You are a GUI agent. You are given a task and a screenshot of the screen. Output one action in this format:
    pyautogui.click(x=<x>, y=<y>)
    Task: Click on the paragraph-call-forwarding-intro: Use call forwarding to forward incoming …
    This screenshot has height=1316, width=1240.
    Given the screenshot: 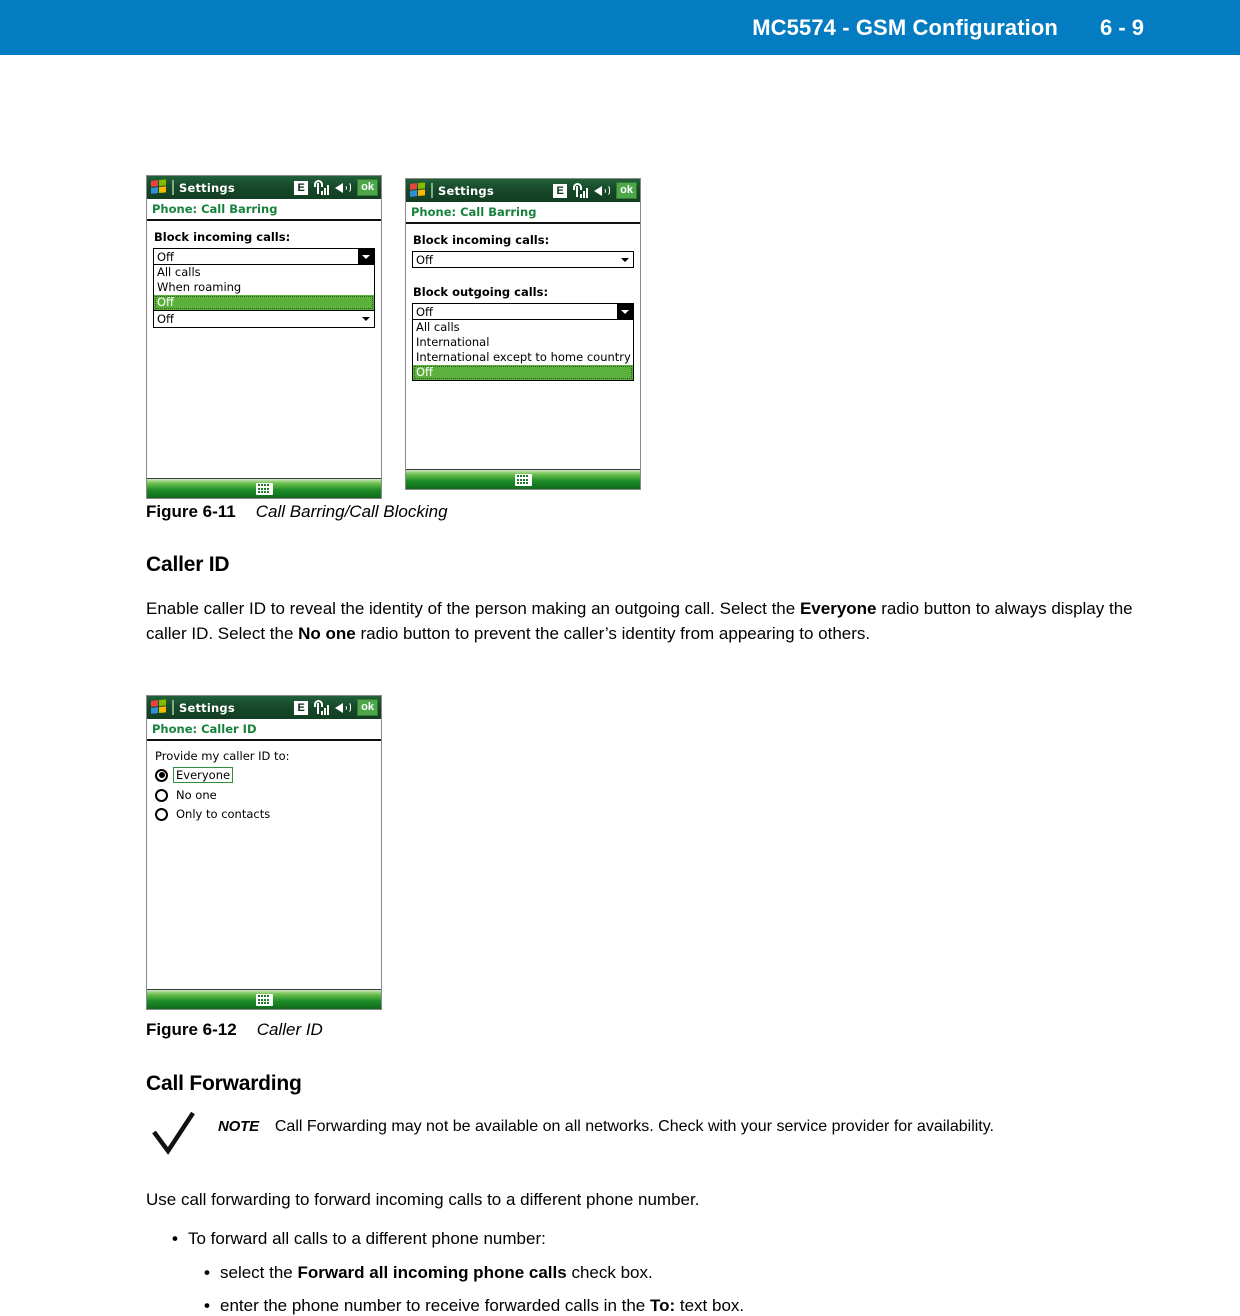 What is the action you would take?
    pyautogui.click(x=423, y=1199)
    